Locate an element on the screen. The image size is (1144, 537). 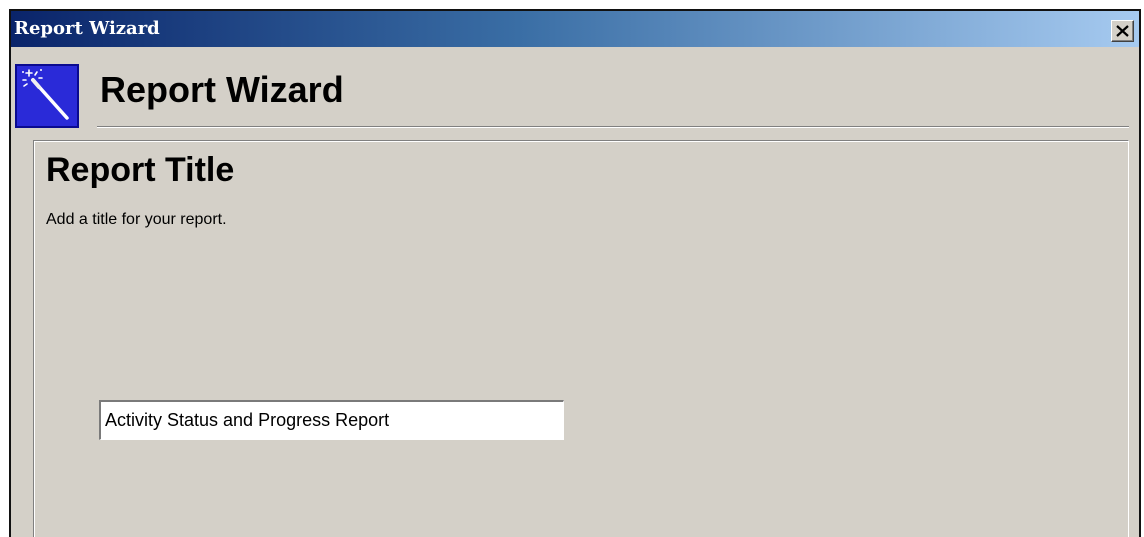
window-title: Report Wizard is located at coordinates (87, 28).